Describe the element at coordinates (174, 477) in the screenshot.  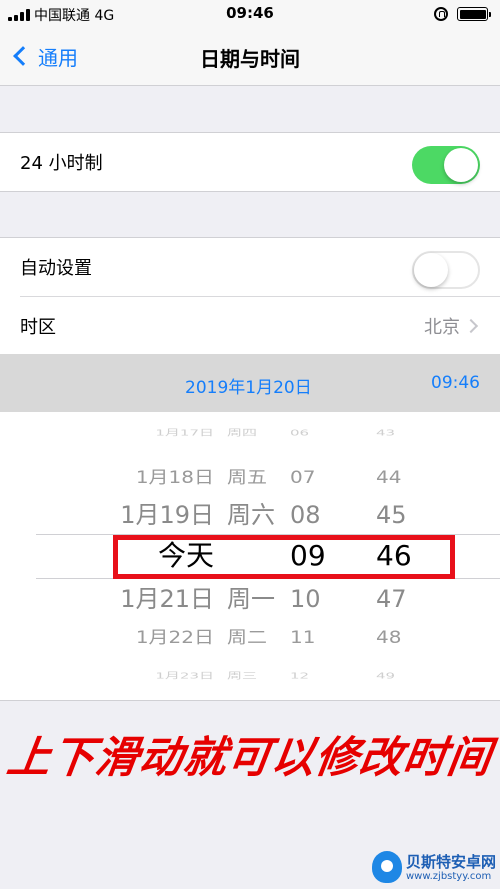
I see `picker-date-cell: 1月18日` at that location.